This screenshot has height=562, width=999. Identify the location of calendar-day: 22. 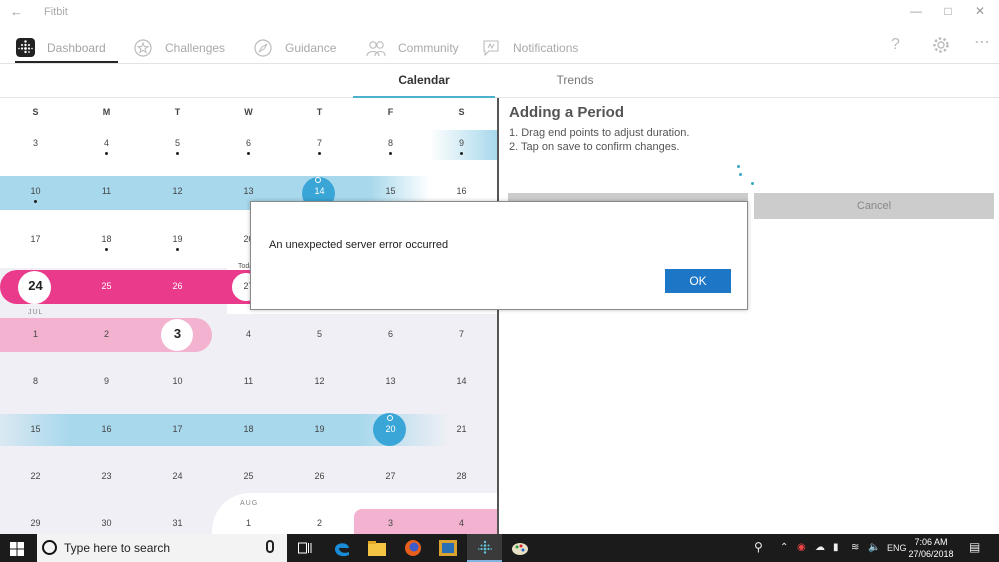
(35, 476).